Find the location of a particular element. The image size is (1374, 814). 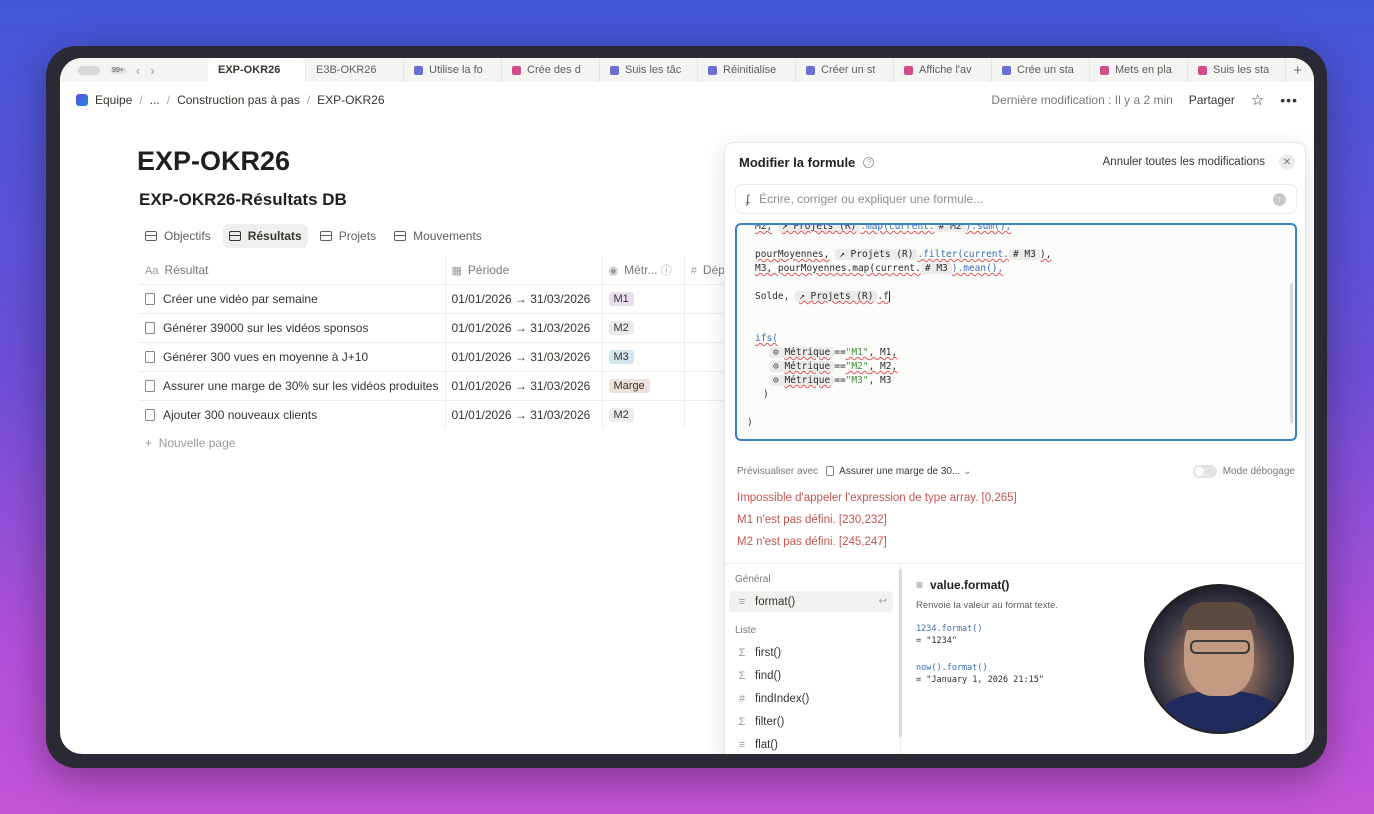

function-item: # findIndex() is located at coordinates (811, 698).